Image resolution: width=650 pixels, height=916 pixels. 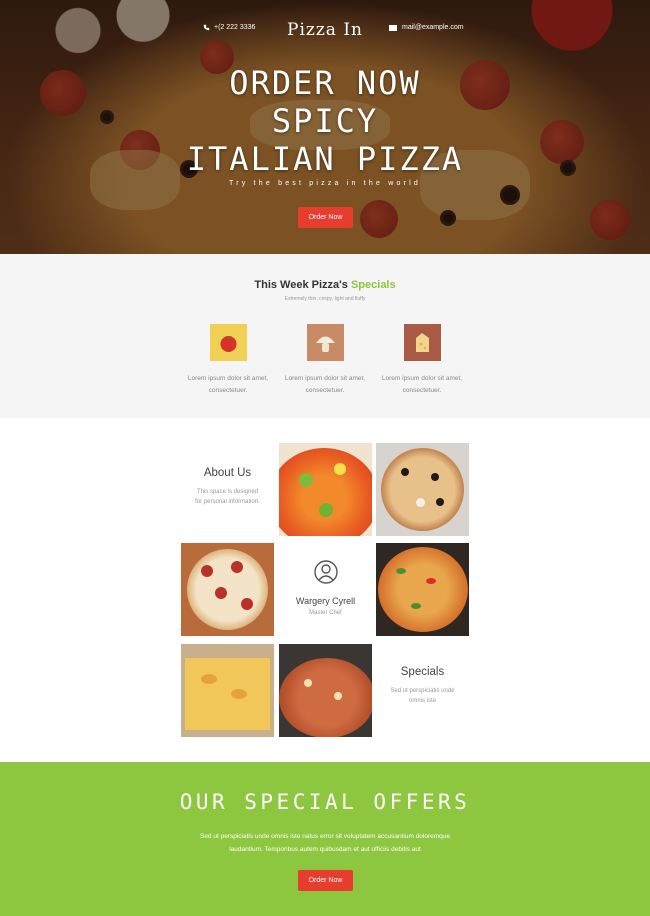 I want to click on chef-role: Master Chef, so click(x=325, y=613).